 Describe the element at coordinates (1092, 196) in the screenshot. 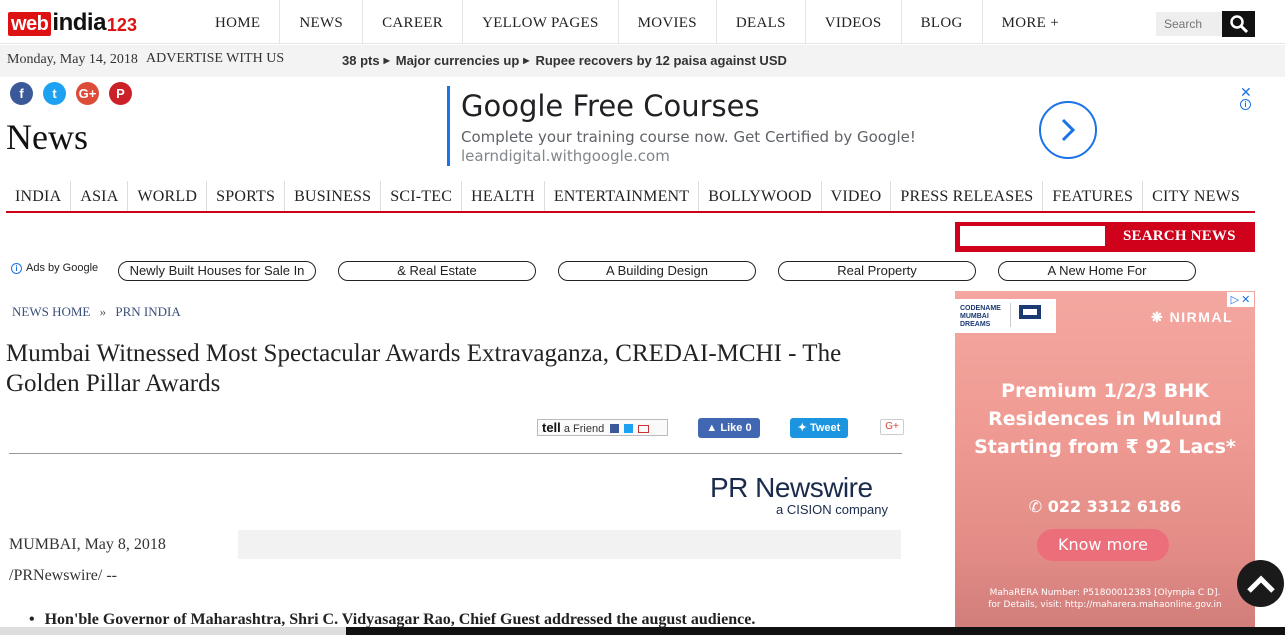

I see `category-features: FEATURES` at that location.